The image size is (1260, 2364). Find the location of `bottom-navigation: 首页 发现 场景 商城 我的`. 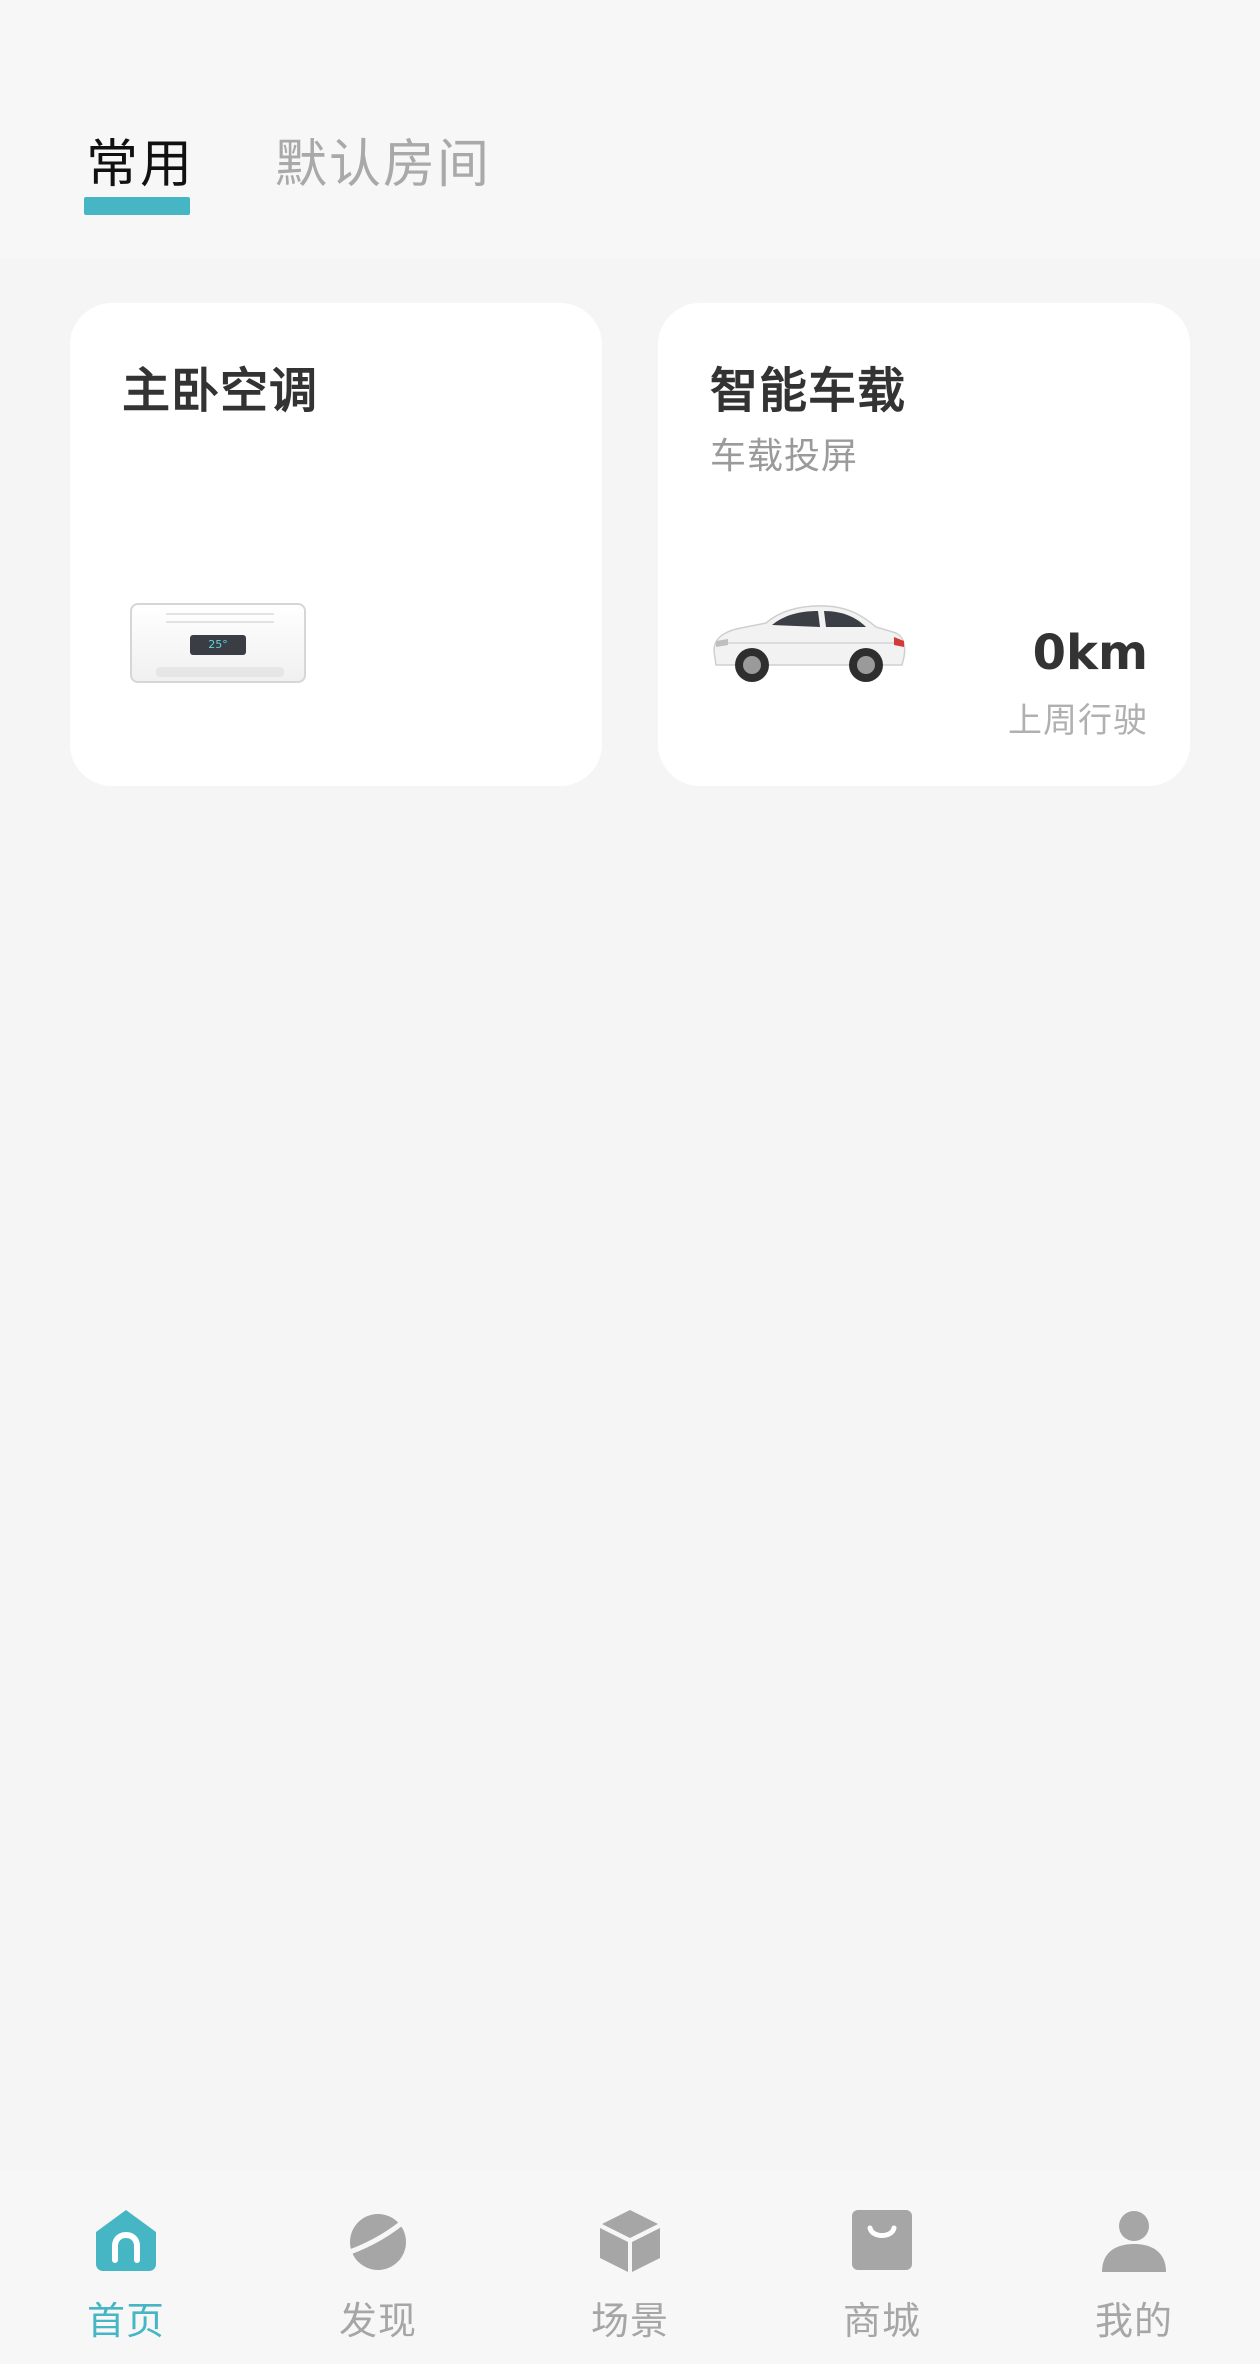

bottom-navigation: 首页 发现 场景 商城 我的 is located at coordinates (630, 2267).